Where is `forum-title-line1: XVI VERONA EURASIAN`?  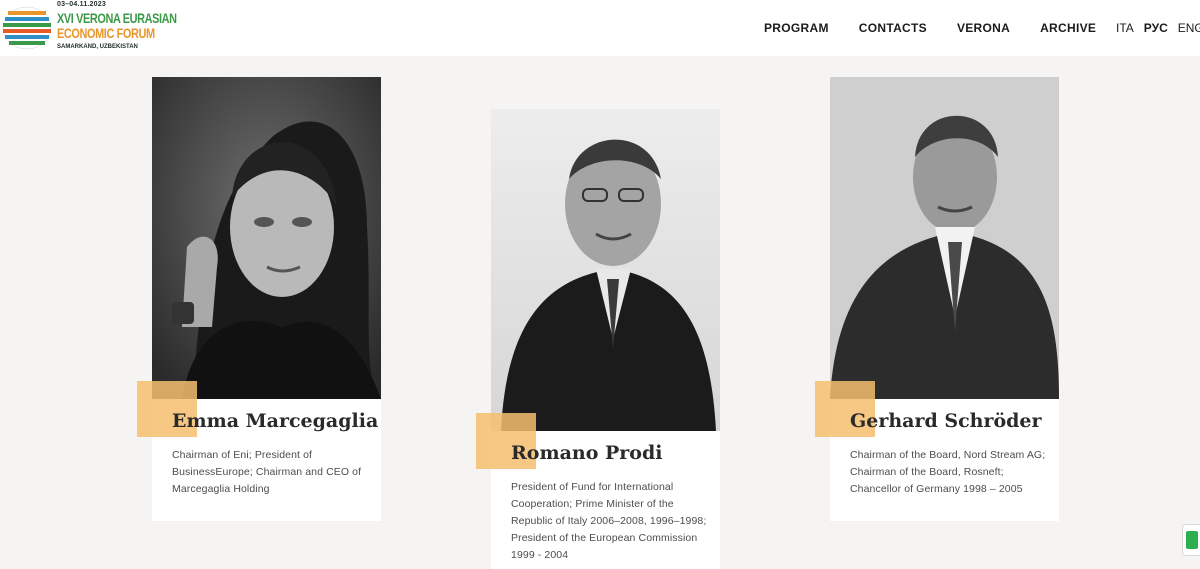 forum-title-line1: XVI VERONA EURASIAN is located at coordinates (117, 18).